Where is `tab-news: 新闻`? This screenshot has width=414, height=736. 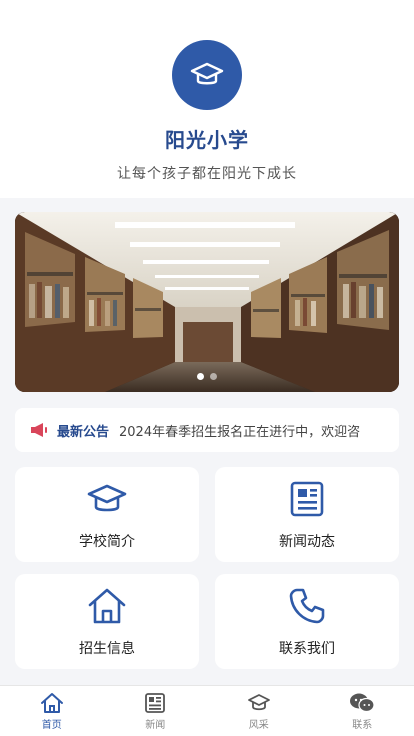 tab-news: 新闻 is located at coordinates (156, 711).